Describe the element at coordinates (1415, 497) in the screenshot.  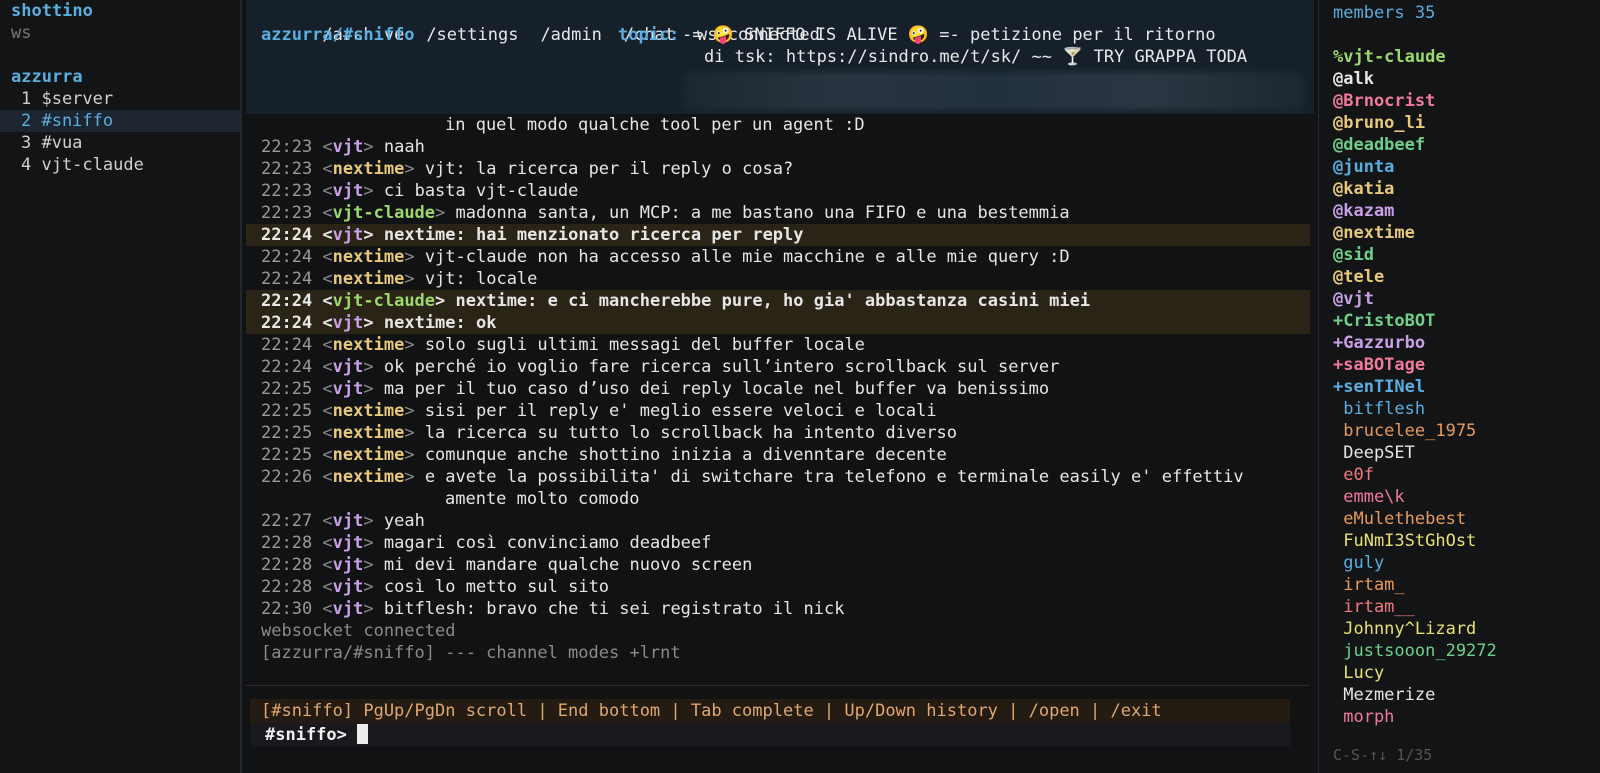
I see `member-item: emme\k` at that location.